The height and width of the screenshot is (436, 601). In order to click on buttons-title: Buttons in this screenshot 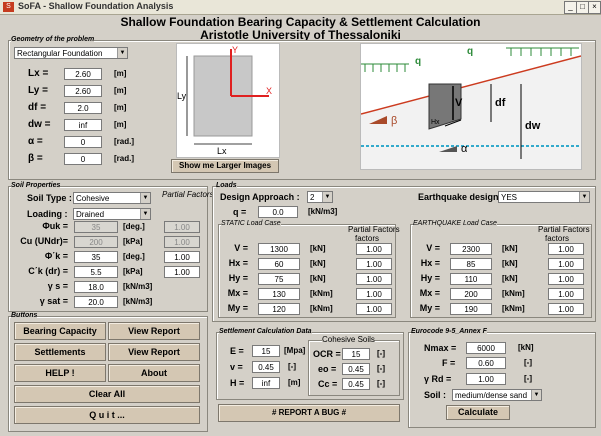, I will do `click(24, 315)`.